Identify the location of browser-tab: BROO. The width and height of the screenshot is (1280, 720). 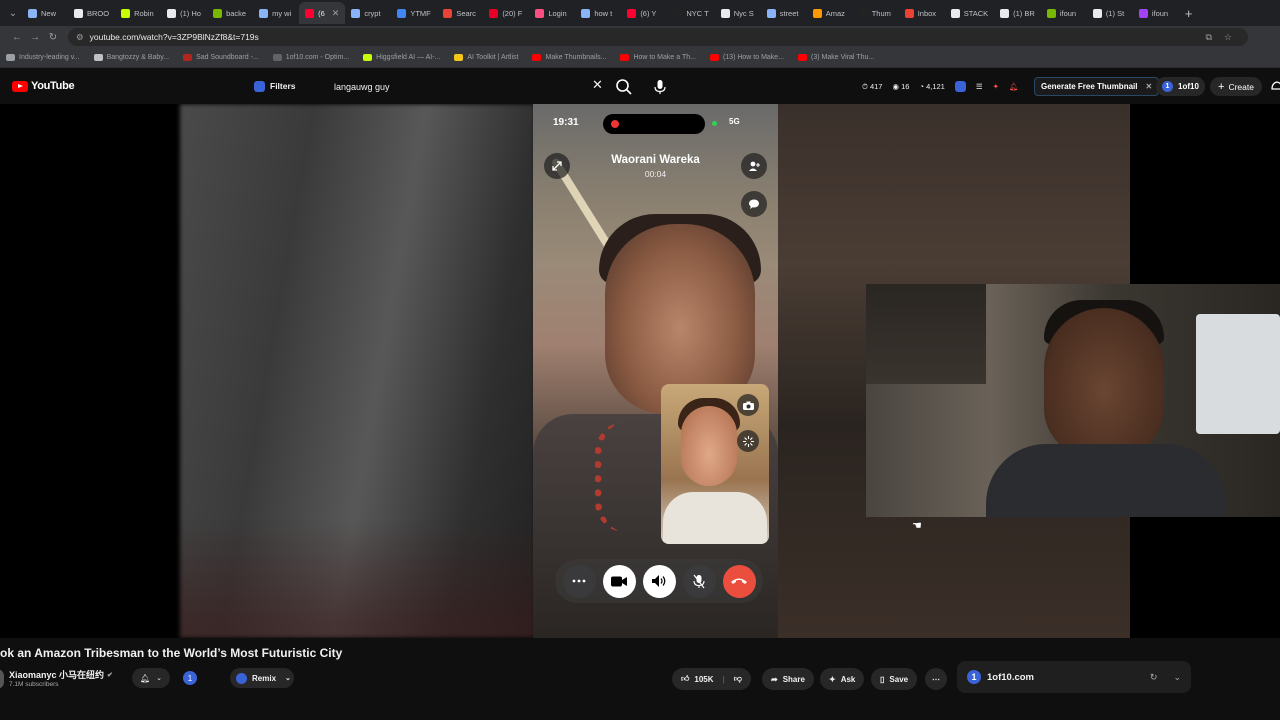
(91, 13).